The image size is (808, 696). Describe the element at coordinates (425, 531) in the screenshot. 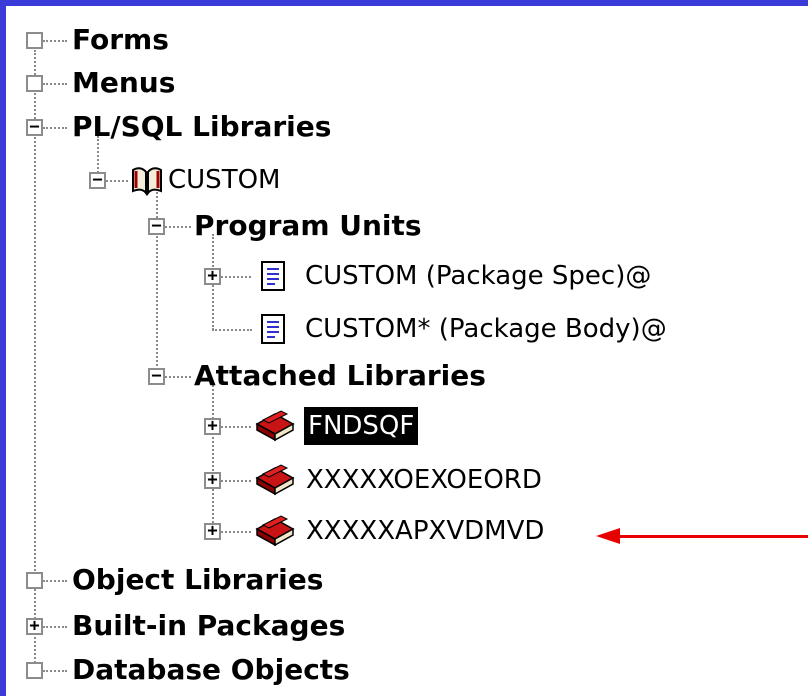

I see `node-apxvdmvd: XXXXXAPXVDMVD` at that location.